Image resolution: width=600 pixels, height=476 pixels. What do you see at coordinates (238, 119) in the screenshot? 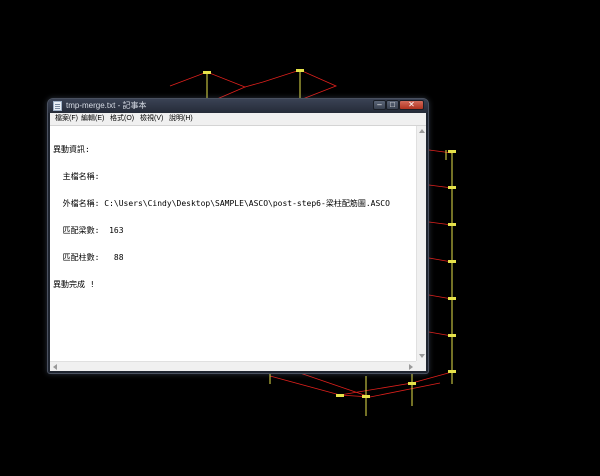
I see `menu-bar: 檔案(F) 編輯(E) 格式(O) 檢視(V) 說明(H)` at bounding box center [238, 119].